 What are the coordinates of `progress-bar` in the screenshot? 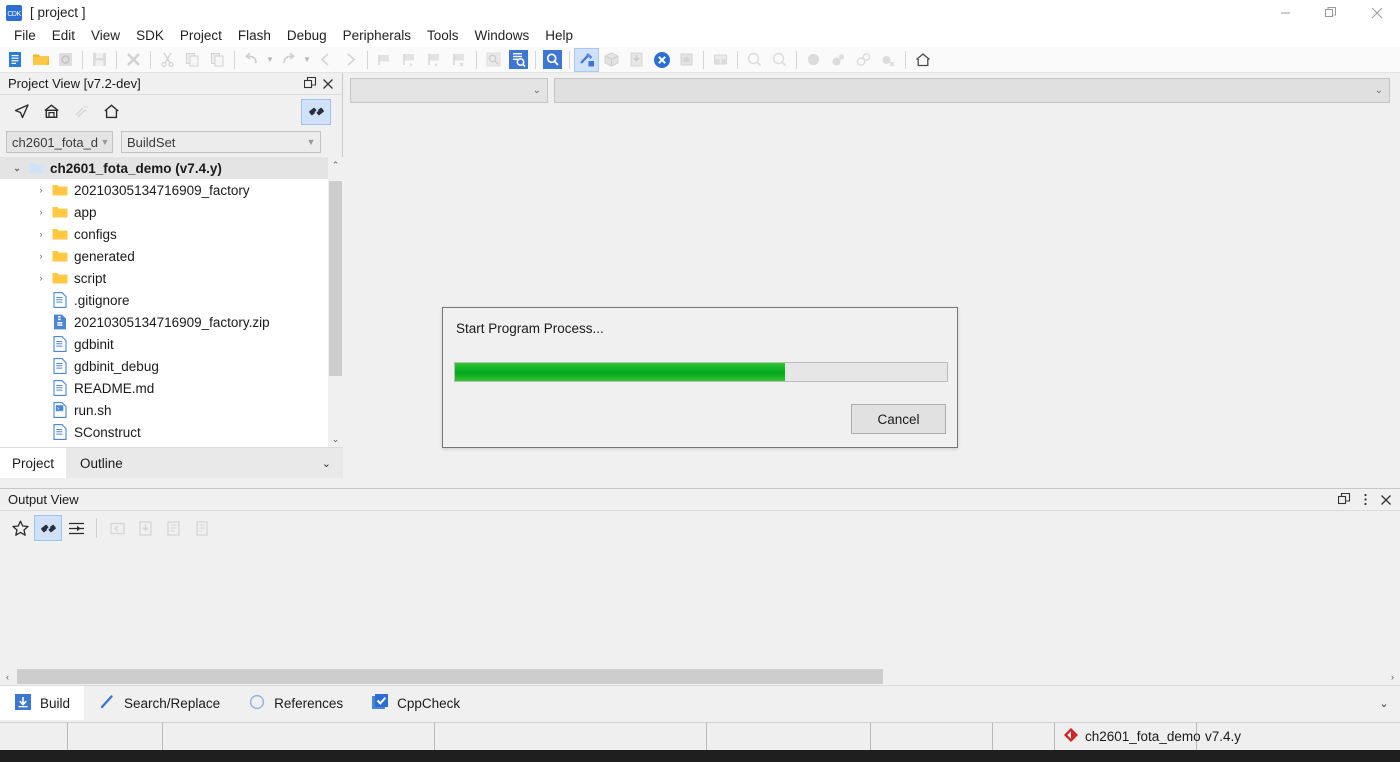 It's located at (701, 372).